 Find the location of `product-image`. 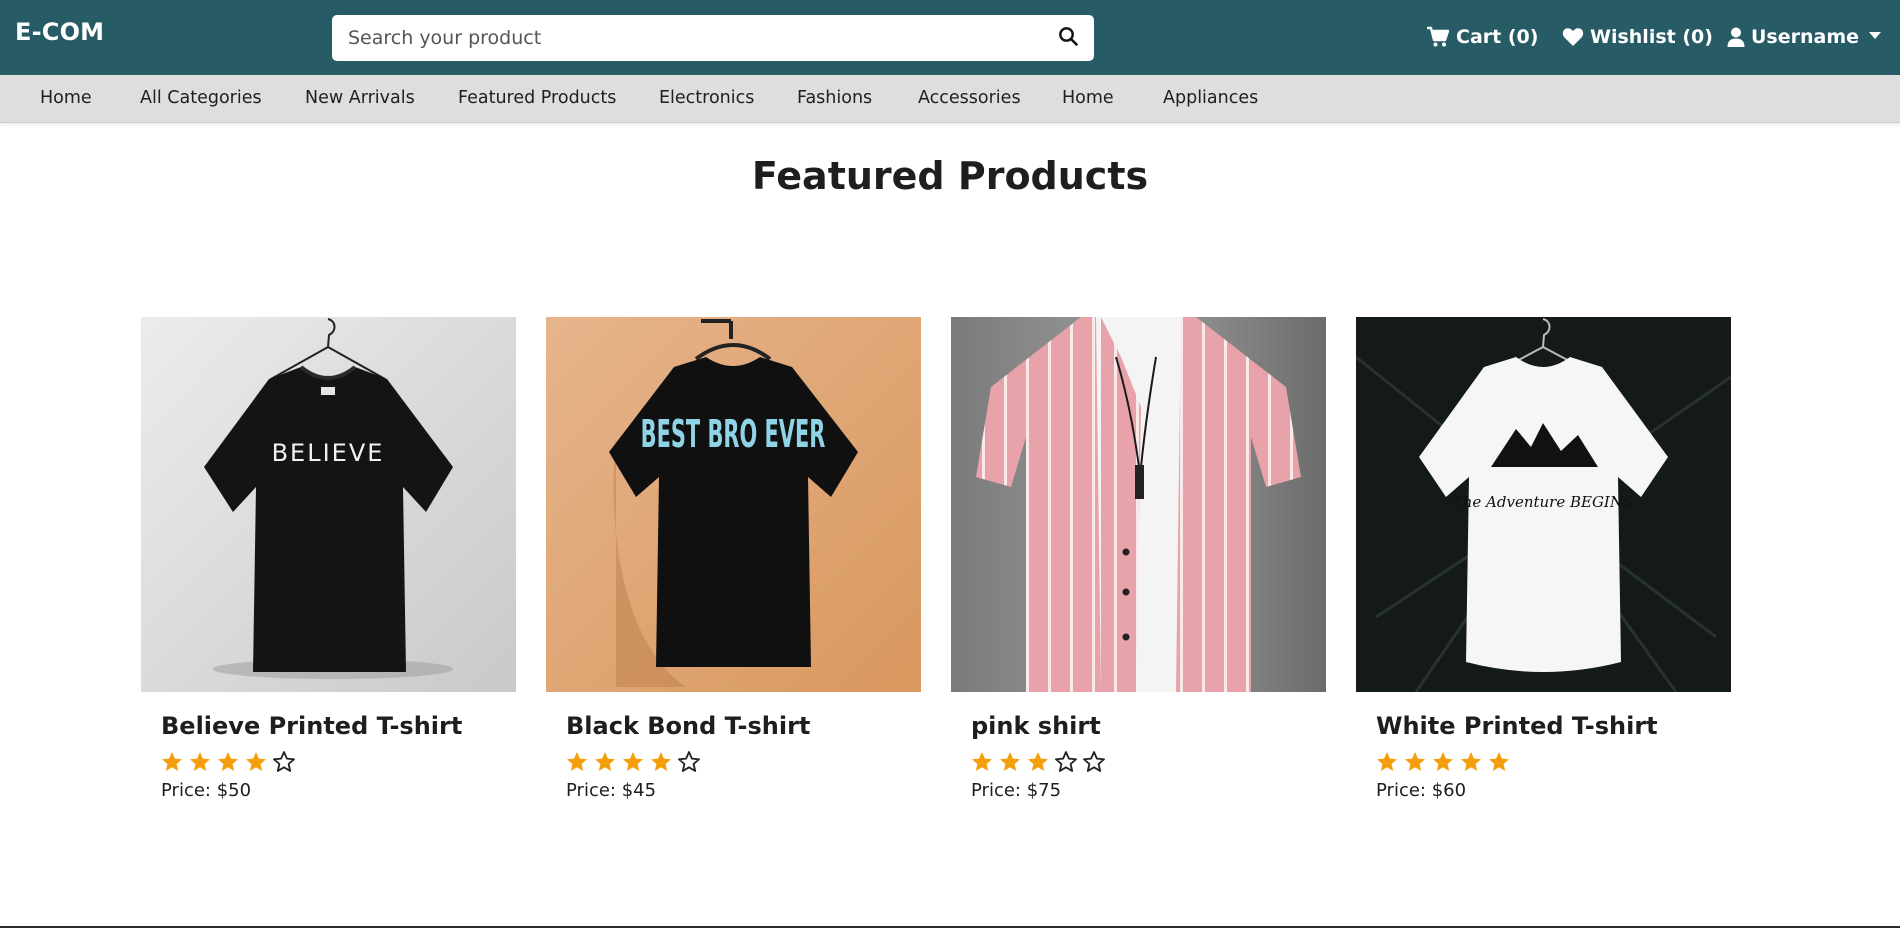

product-image is located at coordinates (1138, 504).